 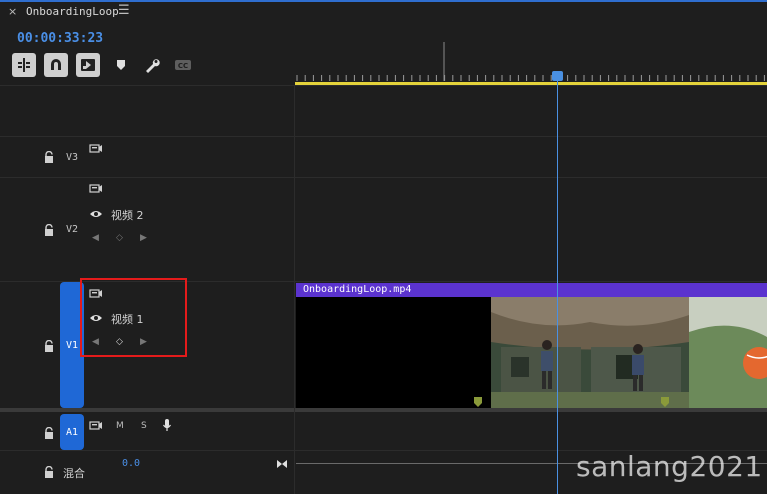 What do you see at coordinates (143, 238) in the screenshot?
I see `next-keyframe-icon: ▶` at bounding box center [143, 238].